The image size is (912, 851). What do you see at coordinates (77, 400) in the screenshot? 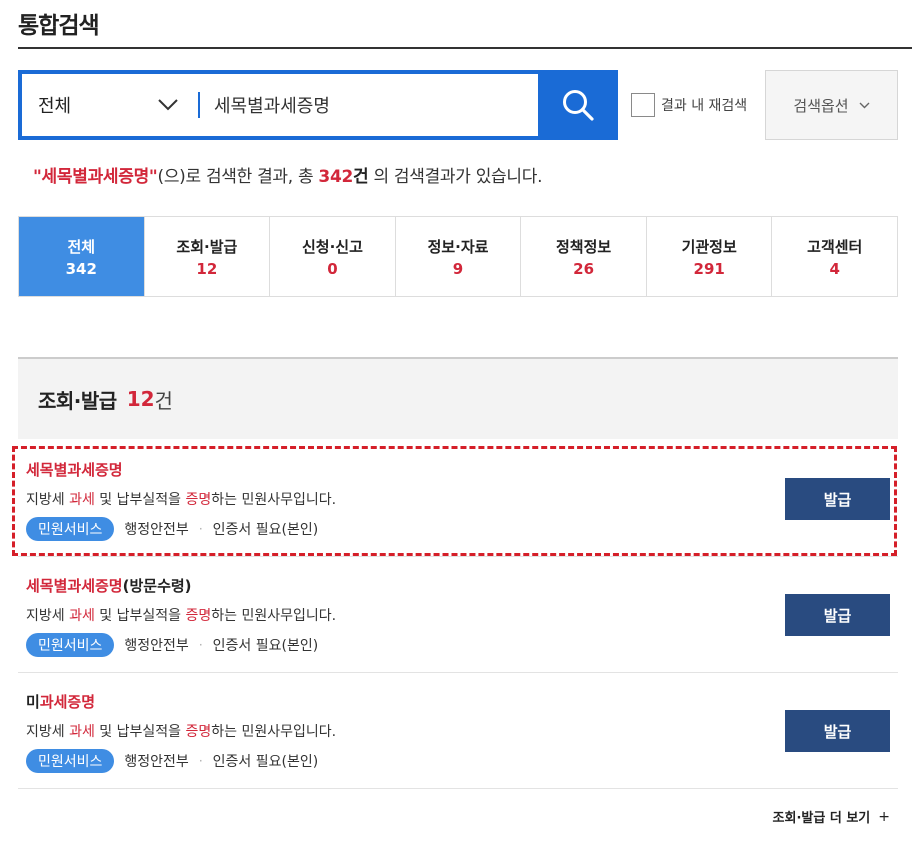
I see `section-title: 조회·발급` at bounding box center [77, 400].